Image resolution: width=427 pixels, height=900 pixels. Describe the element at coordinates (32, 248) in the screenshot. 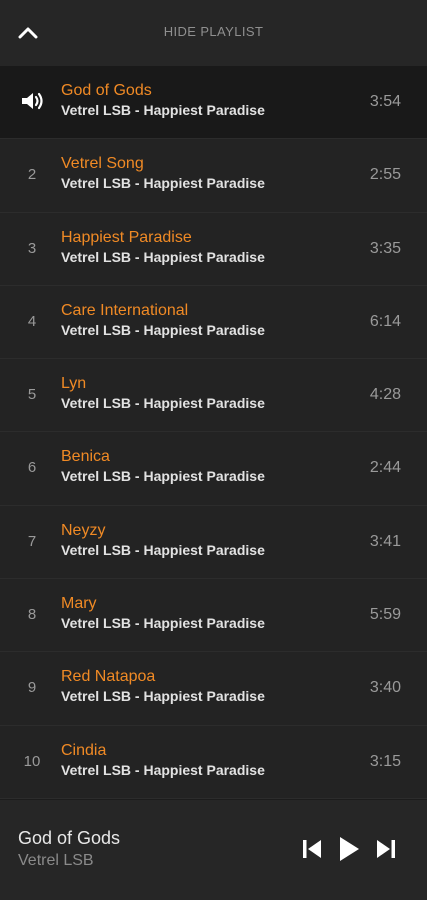

I see `track-number: 3` at that location.